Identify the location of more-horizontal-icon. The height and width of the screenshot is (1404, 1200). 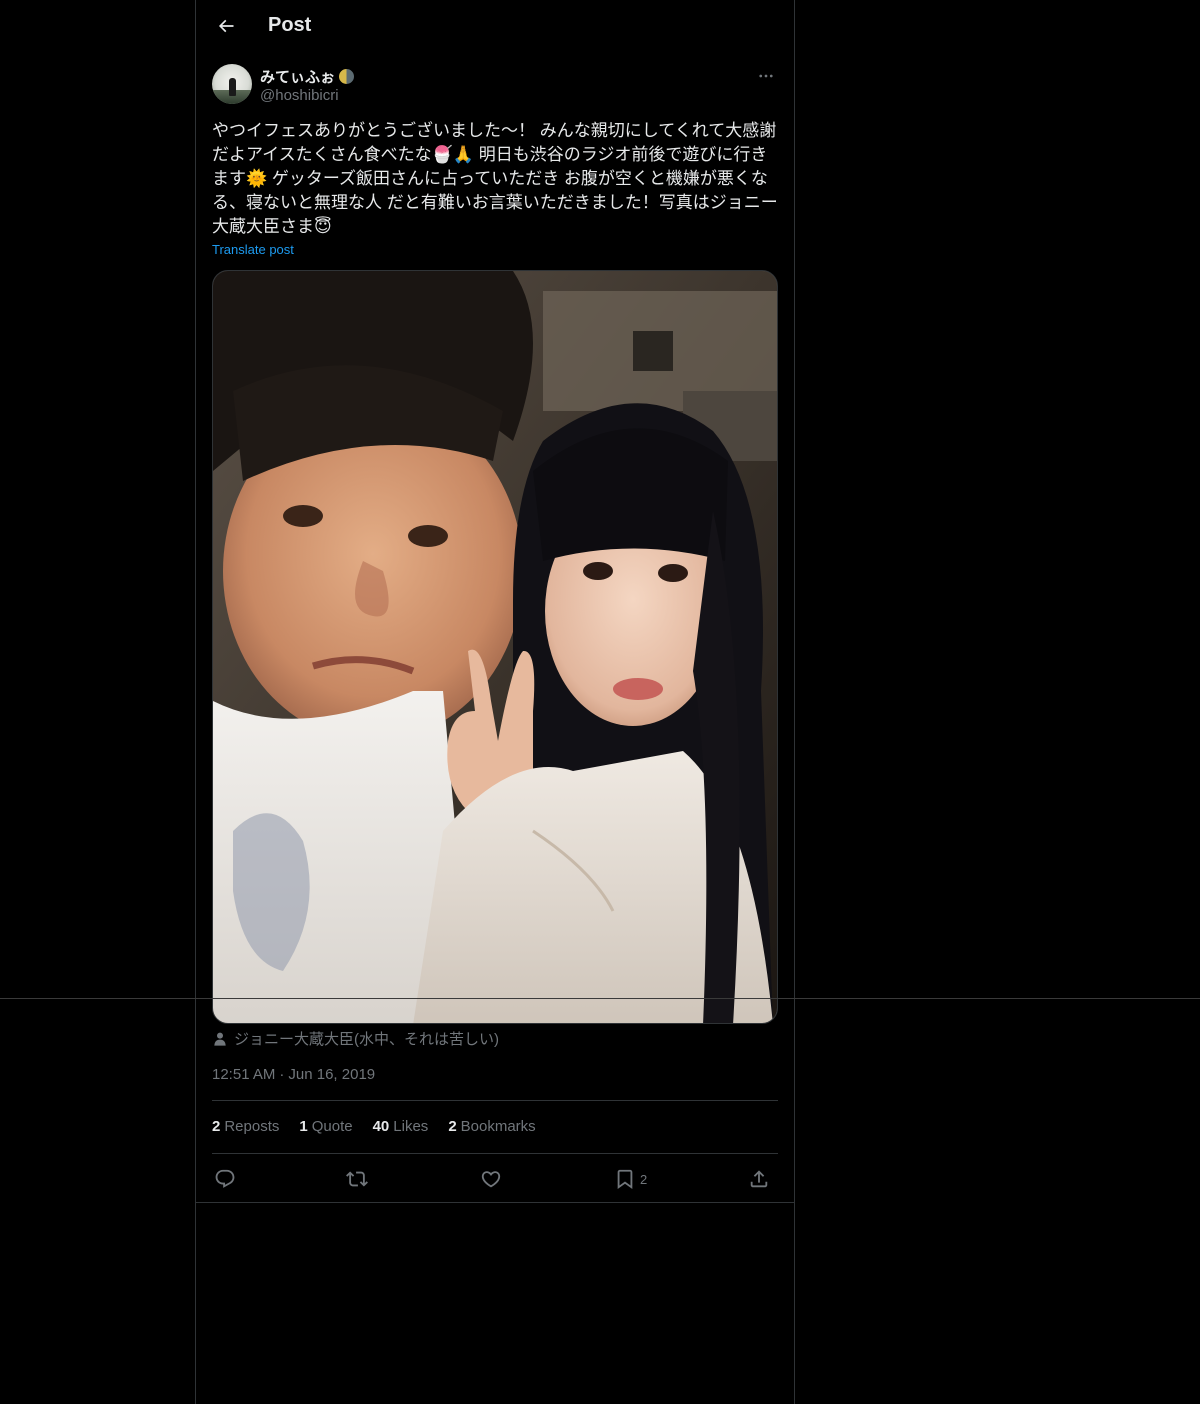
(766, 76).